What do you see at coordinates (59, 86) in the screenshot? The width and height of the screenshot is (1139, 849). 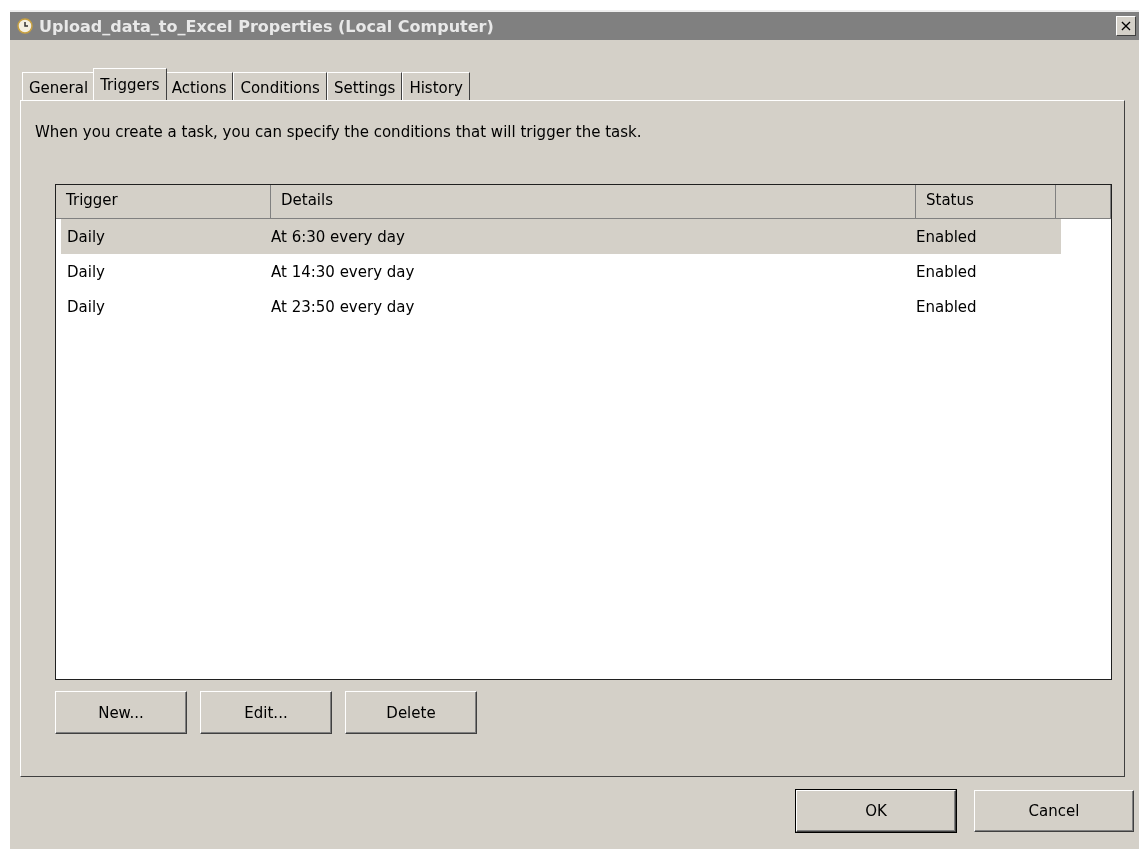 I see `tab: General` at bounding box center [59, 86].